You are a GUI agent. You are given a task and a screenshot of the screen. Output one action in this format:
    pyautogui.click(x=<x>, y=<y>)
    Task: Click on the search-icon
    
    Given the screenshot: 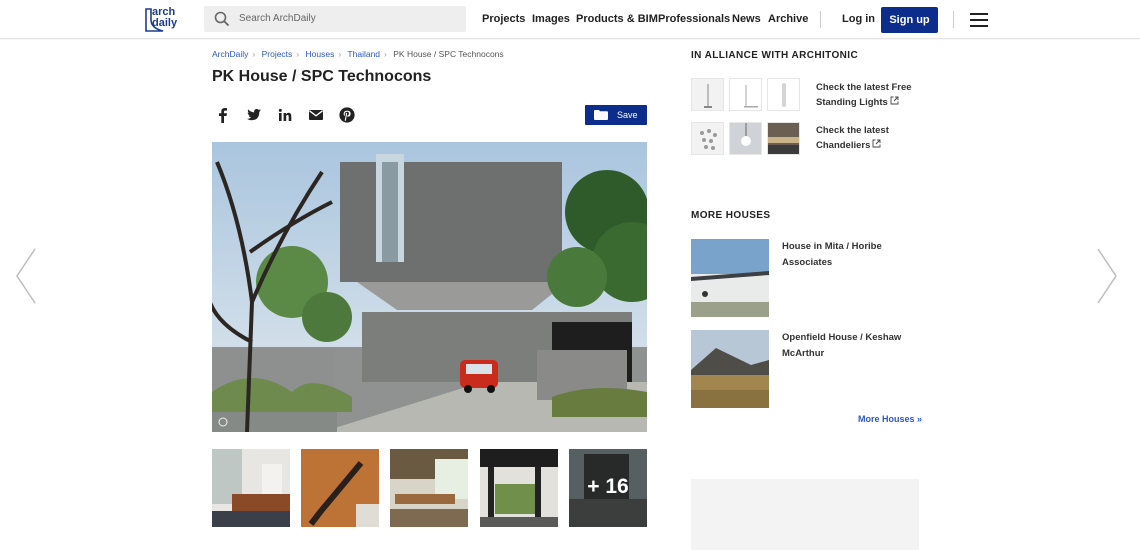 What is the action you would take?
    pyautogui.click(x=222, y=19)
    